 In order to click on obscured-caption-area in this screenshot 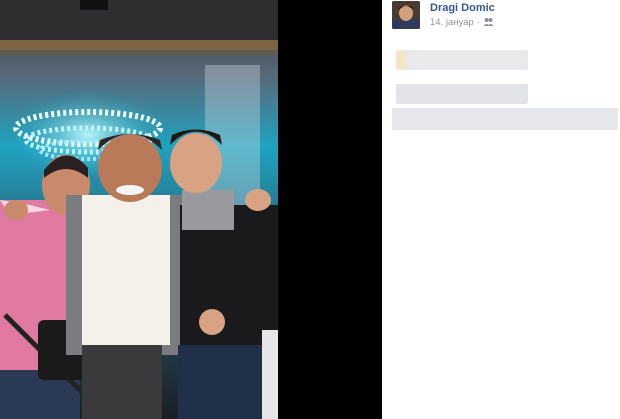, I will do `click(501, 75)`.